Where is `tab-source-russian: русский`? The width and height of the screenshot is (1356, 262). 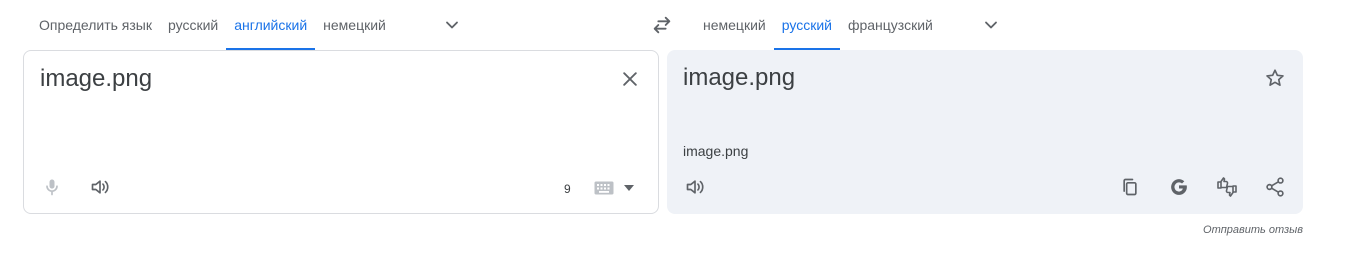 tab-source-russian: русский is located at coordinates (193, 25).